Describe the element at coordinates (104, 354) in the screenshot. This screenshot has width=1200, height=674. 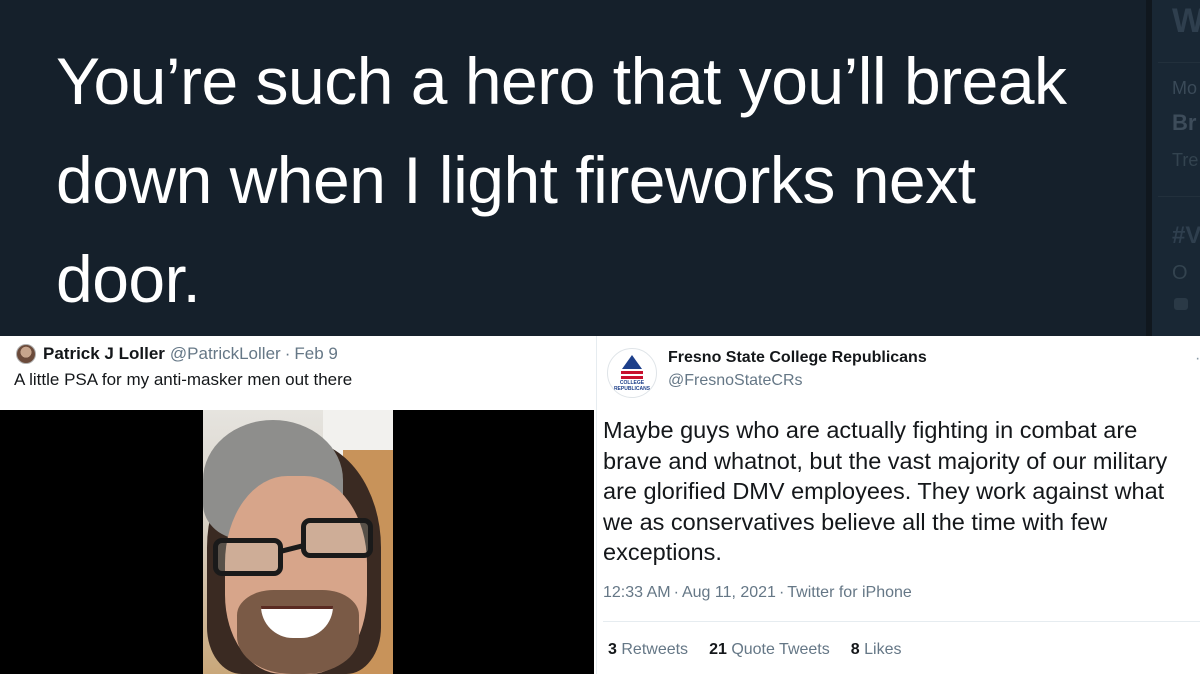
I see `author-name: Patrick J Loller` at that location.